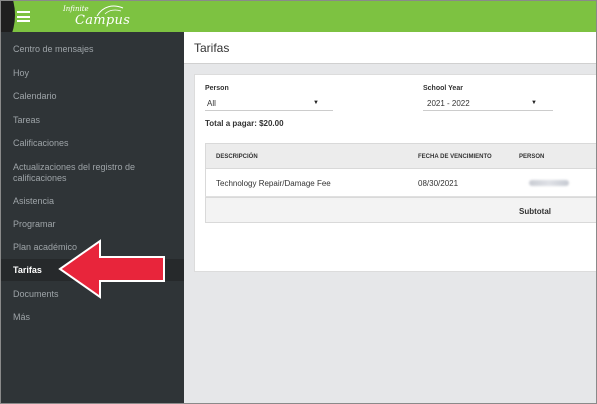 The width and height of the screenshot is (597, 404). I want to click on fee-description: Technology Repair/Damage Fee, so click(273, 183).